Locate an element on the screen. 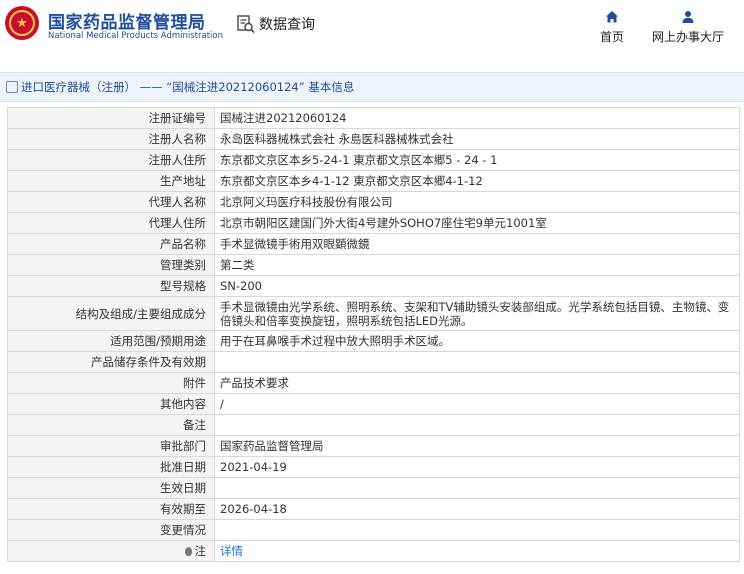  field-label: 管理类别 is located at coordinates (111, 265).